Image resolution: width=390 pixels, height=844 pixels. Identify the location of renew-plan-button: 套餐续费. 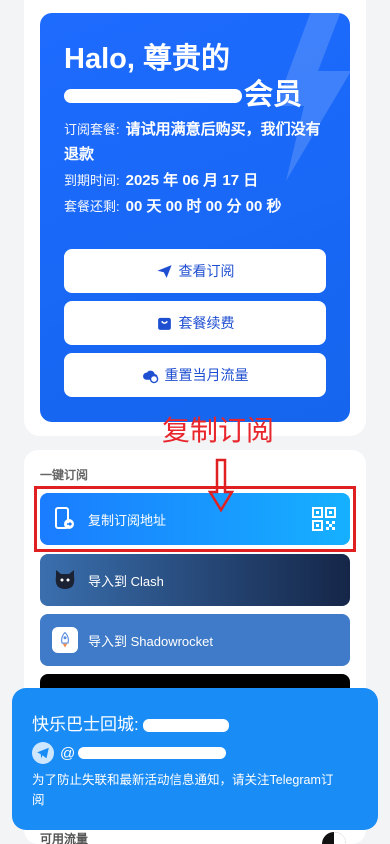
(195, 323).